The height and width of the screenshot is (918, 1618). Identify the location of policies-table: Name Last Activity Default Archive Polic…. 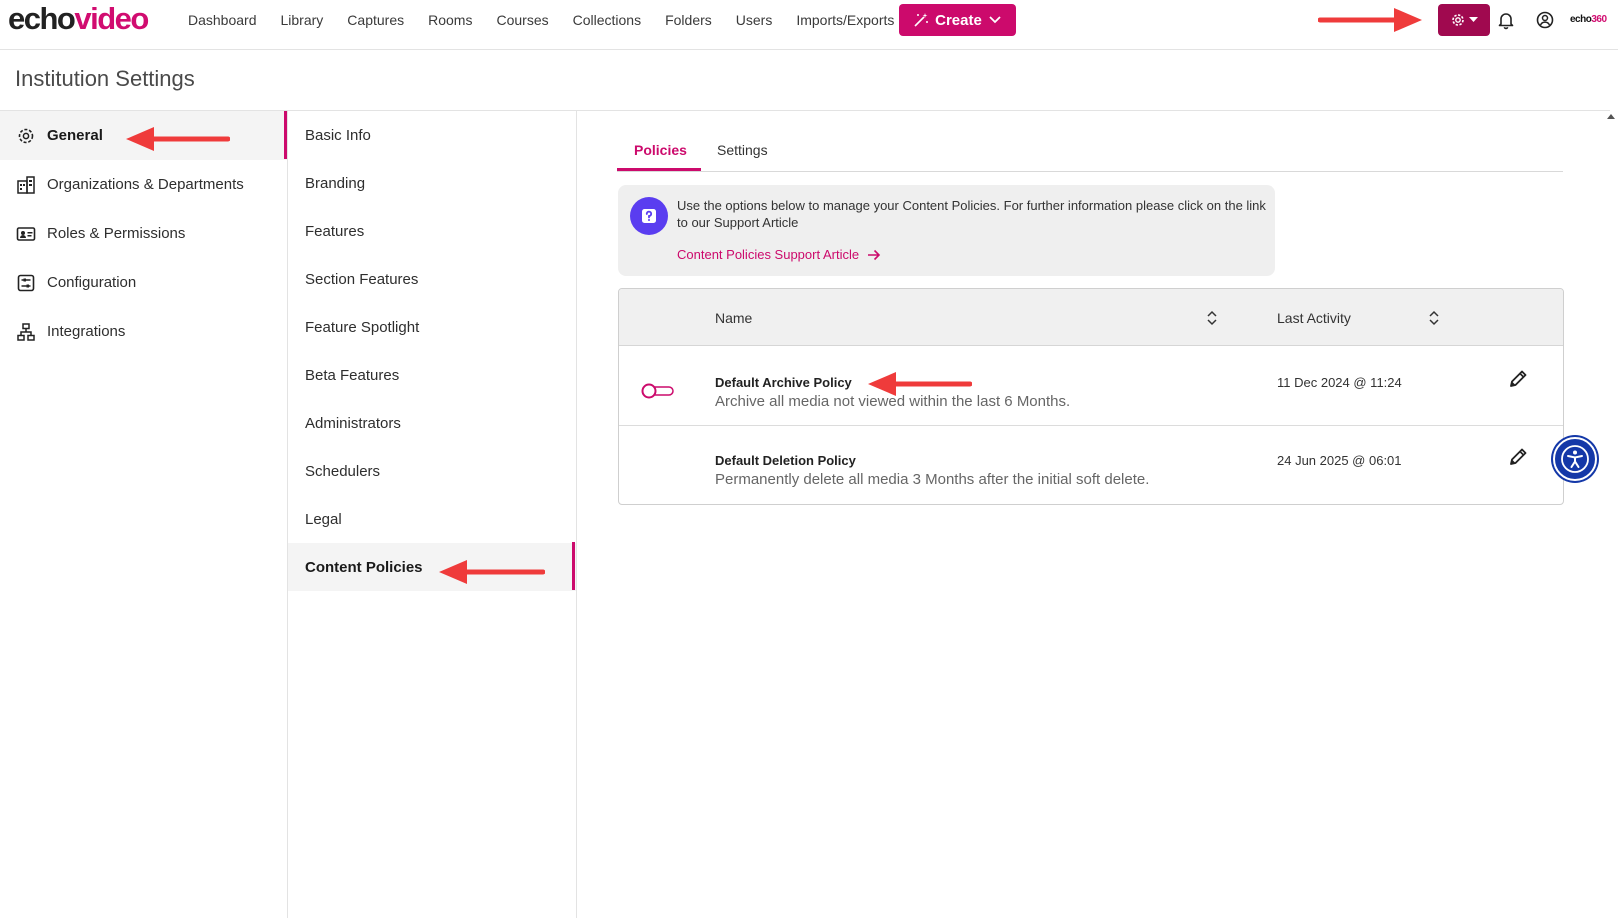
(1091, 396).